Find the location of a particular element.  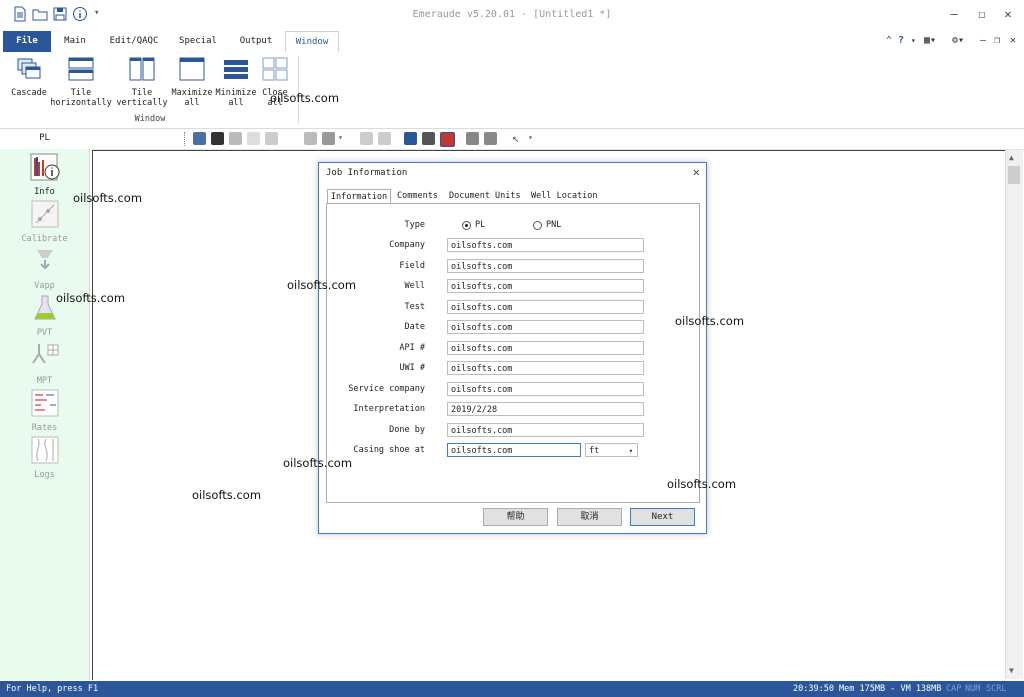

done-by-field: oilsofts.com is located at coordinates (545, 430).